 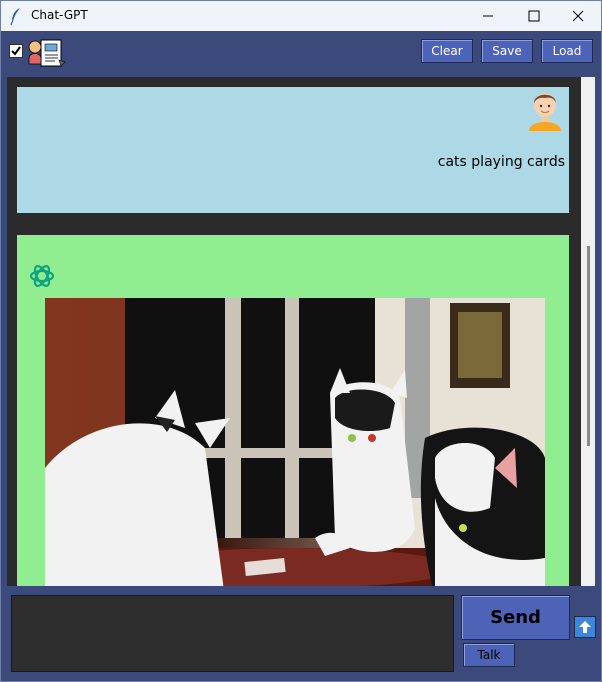 I want to click on minimize-button, so click(x=488, y=16).